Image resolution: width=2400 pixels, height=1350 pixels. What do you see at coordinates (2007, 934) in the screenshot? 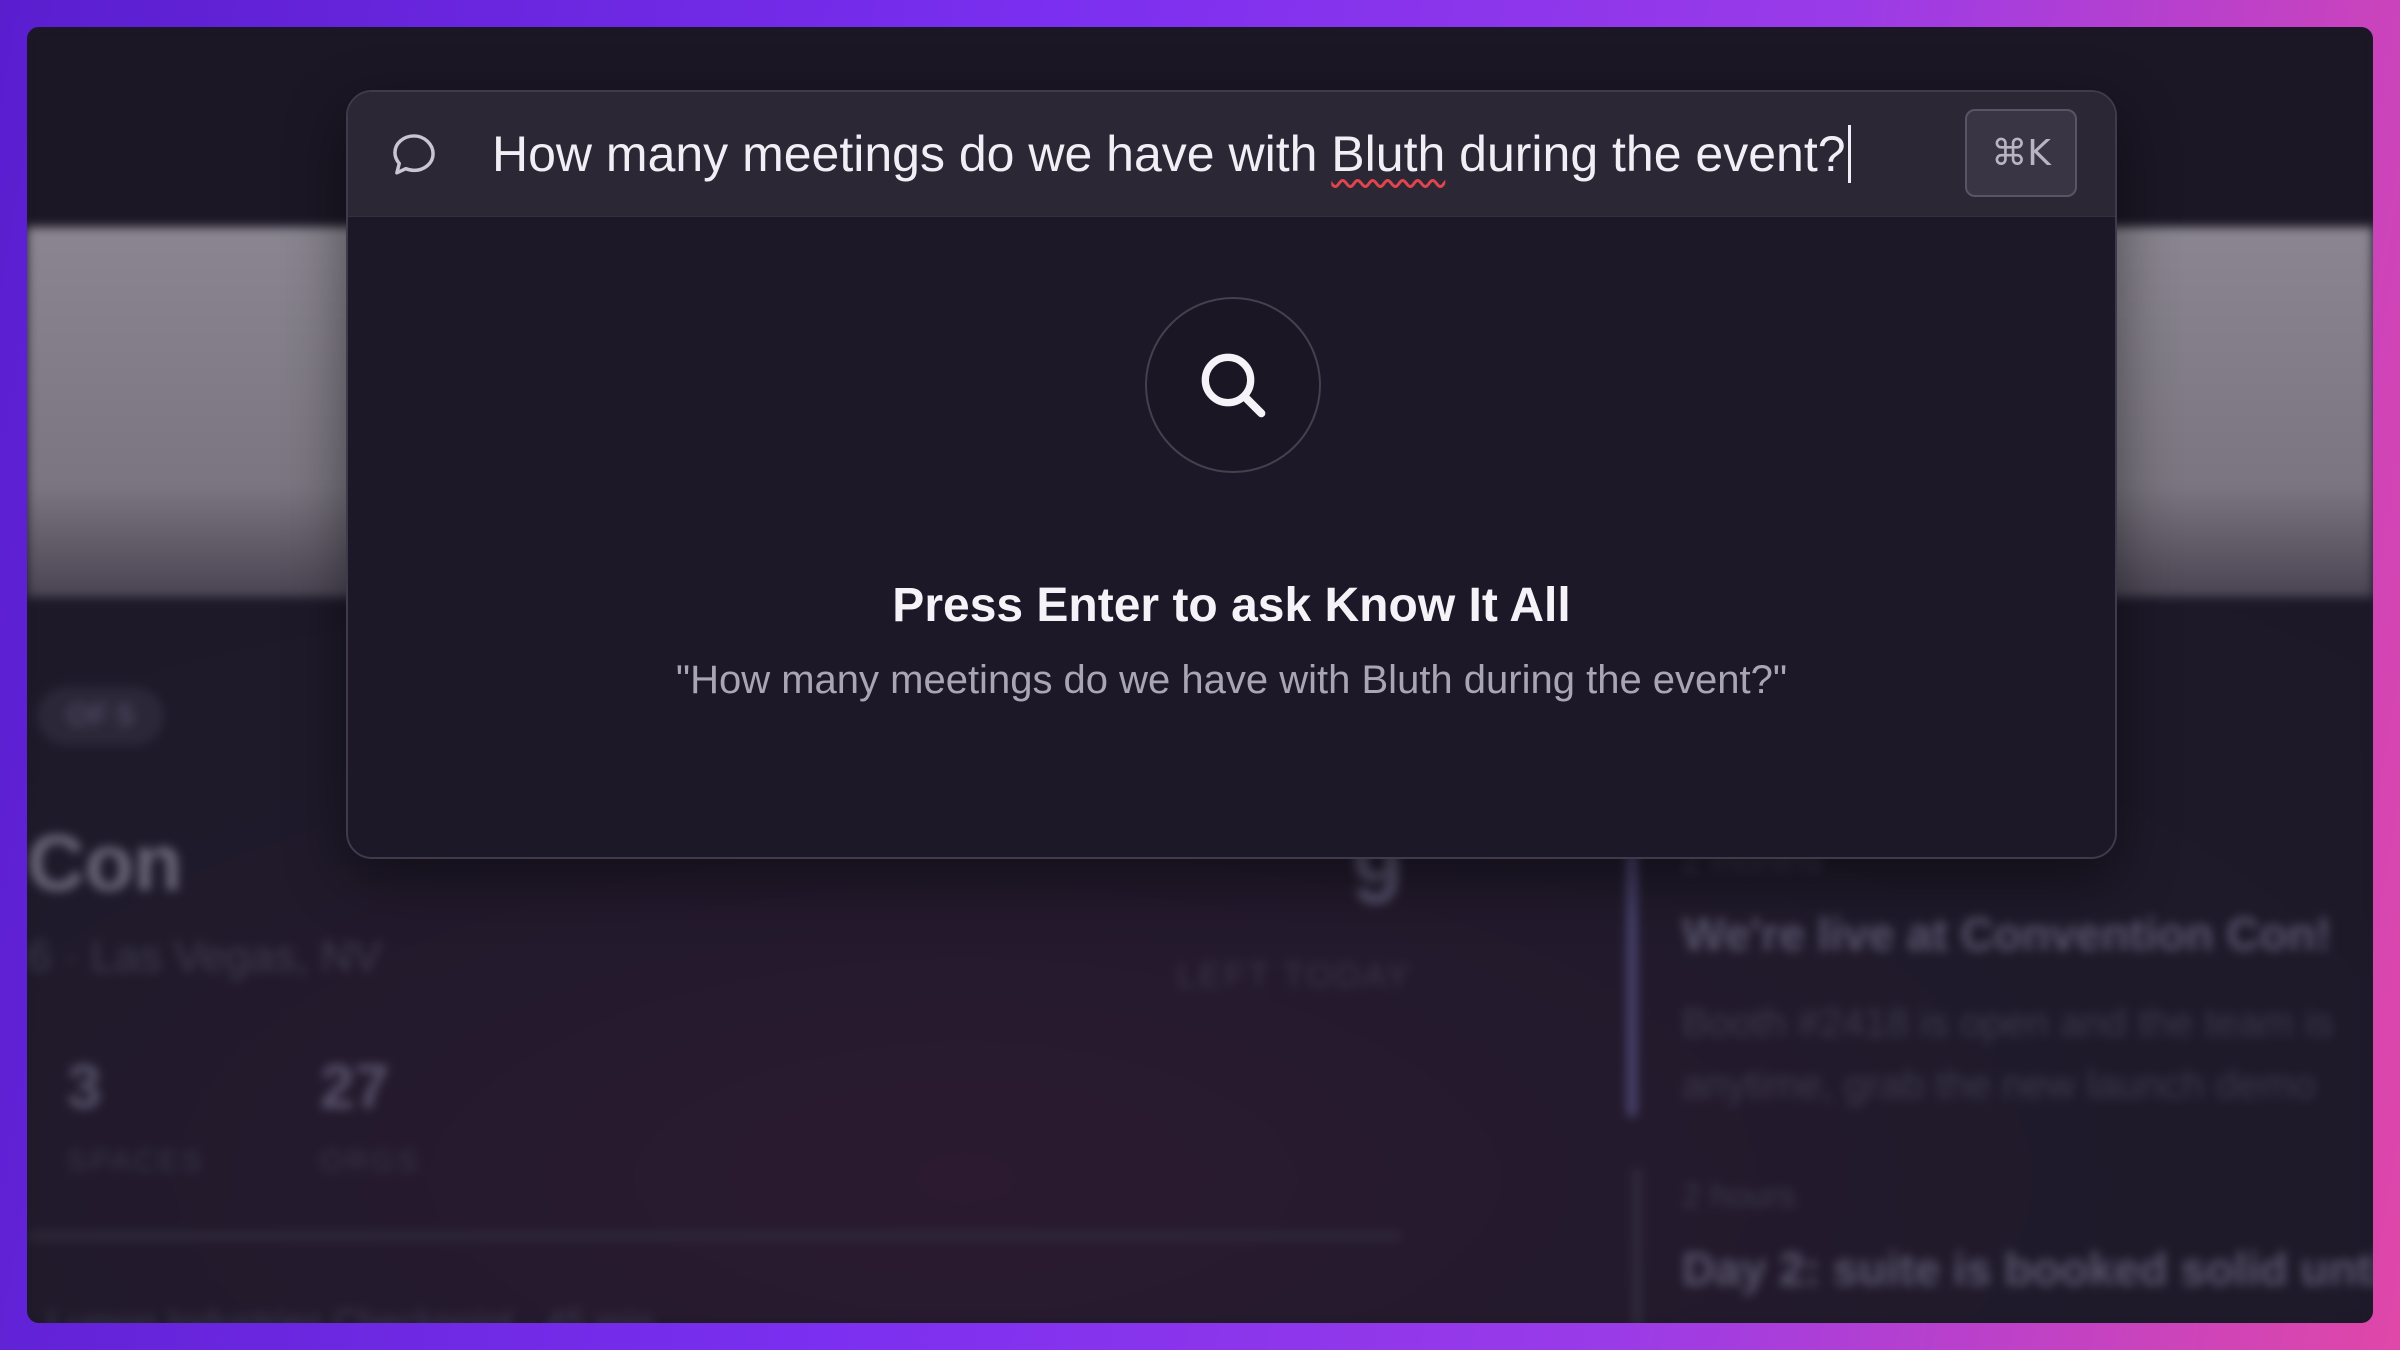
I see `feed-title: We're live at Convention Con!` at bounding box center [2007, 934].